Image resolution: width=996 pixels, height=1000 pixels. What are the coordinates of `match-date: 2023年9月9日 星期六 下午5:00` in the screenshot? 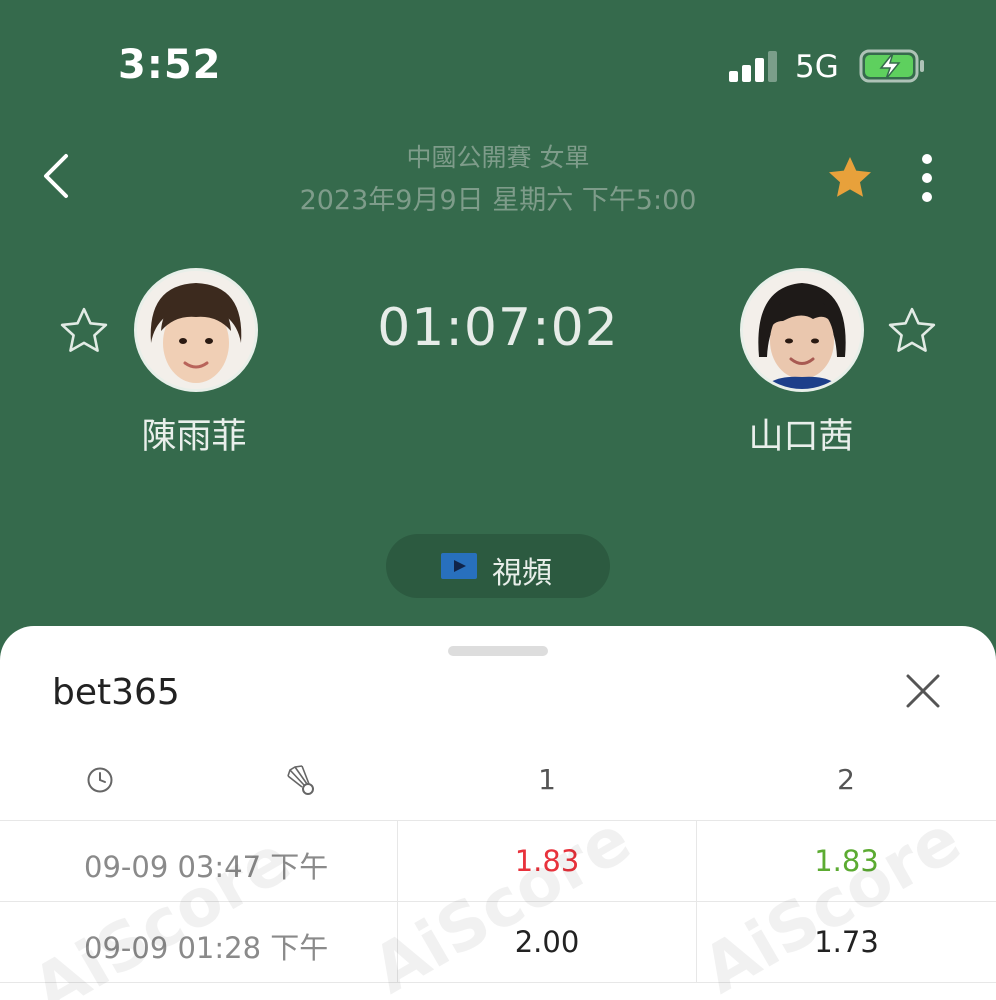 It's located at (498, 200).